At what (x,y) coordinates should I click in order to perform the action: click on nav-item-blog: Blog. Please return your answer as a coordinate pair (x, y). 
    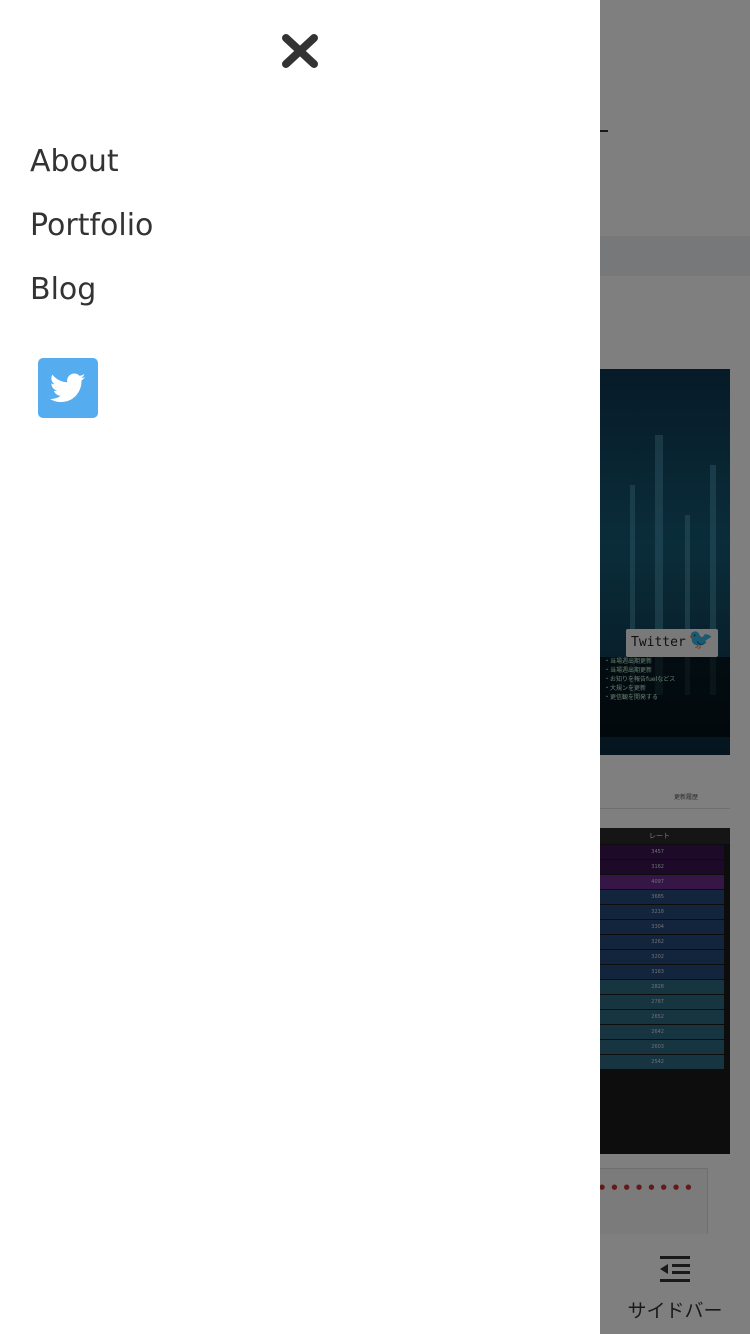
    Looking at the image, I should click on (91, 290).